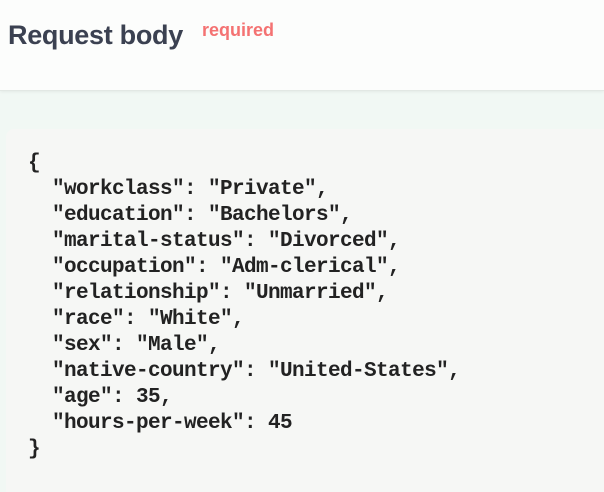 This screenshot has height=492, width=604. I want to click on required-badge: required, so click(238, 30).